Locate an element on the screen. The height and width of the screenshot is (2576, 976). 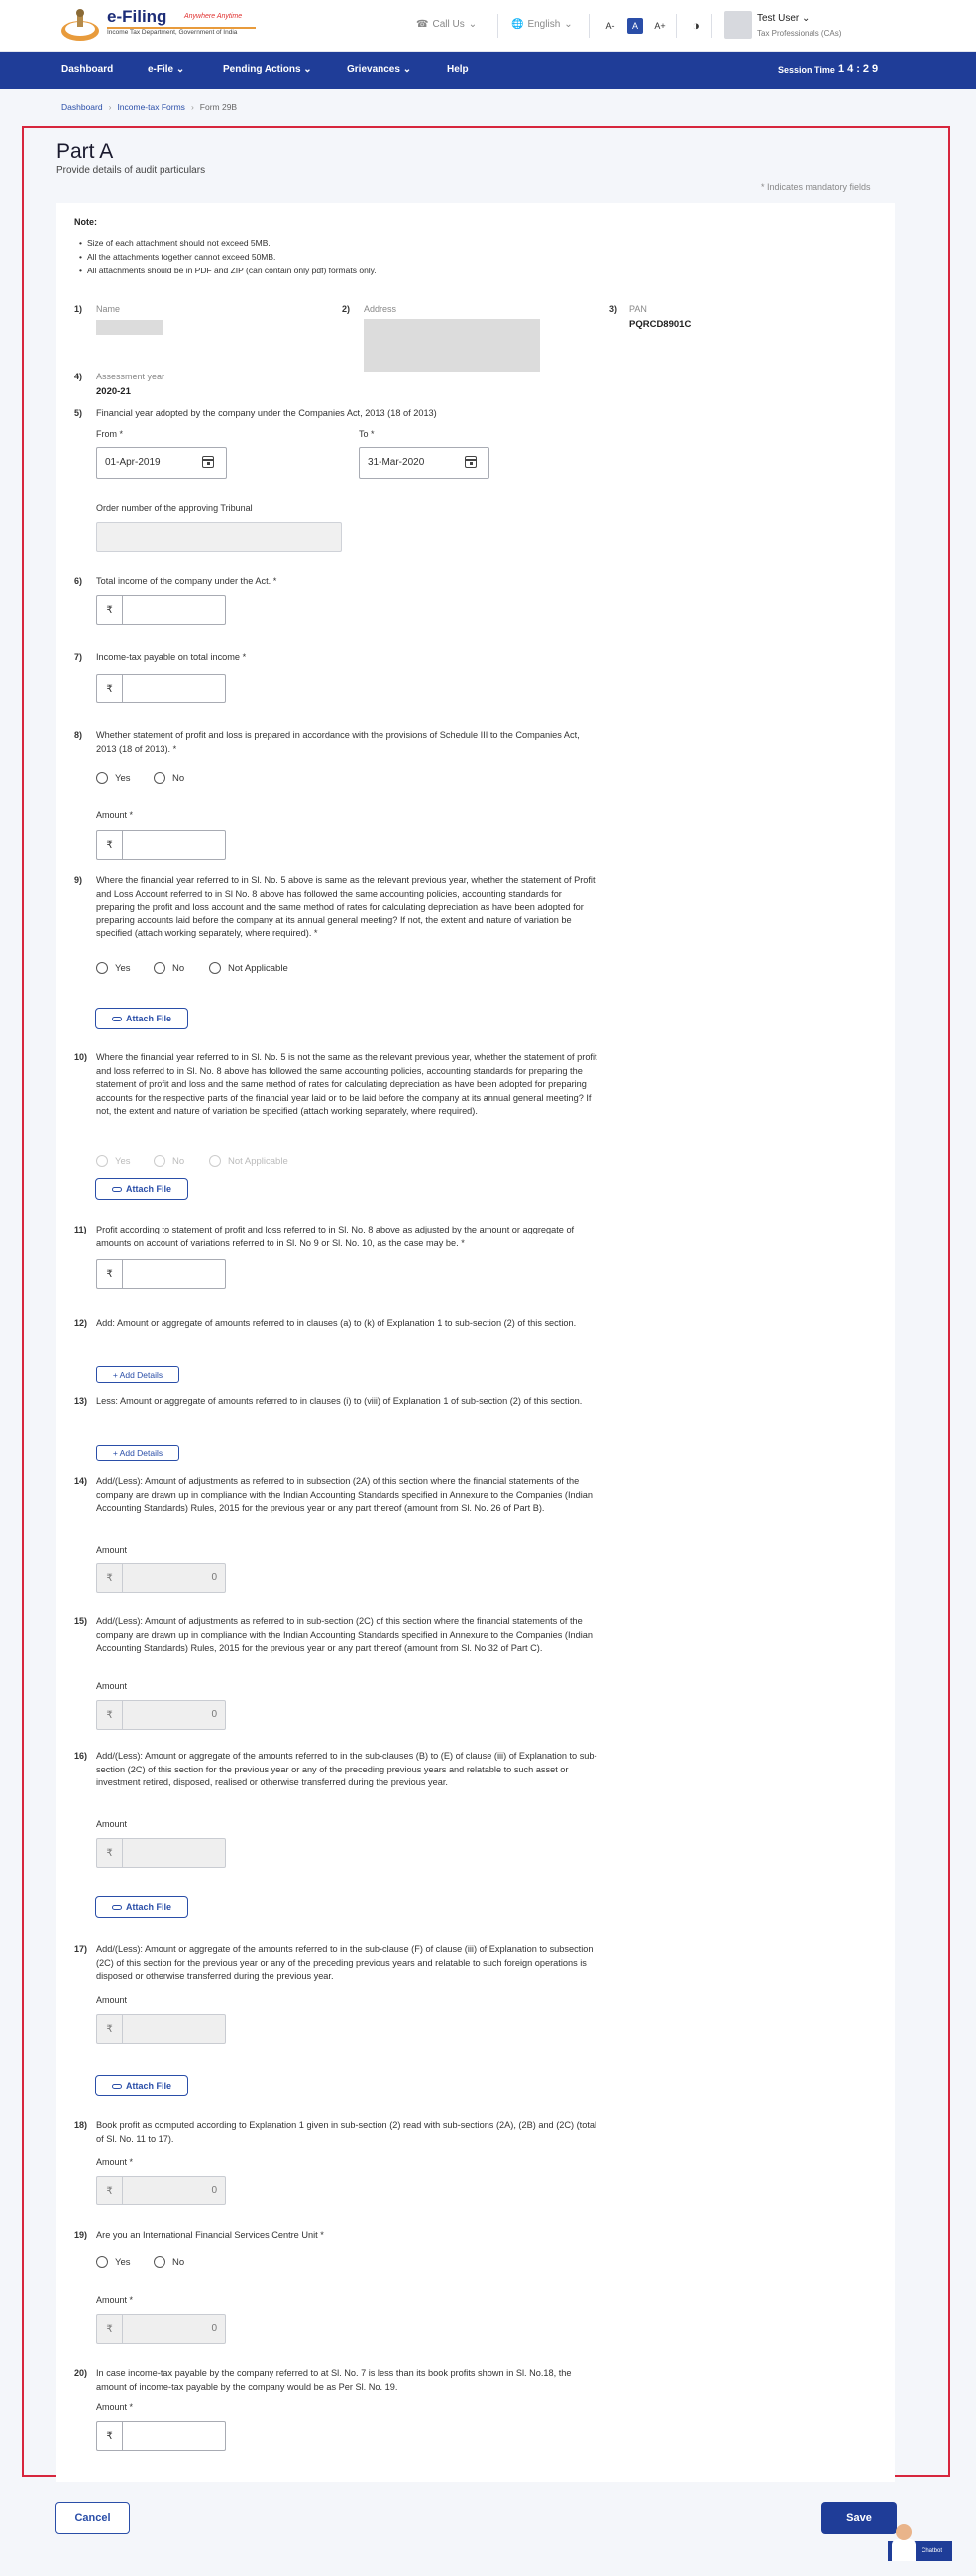
breadcrumb-forms: Income-tax Forms is located at coordinates (151, 107).